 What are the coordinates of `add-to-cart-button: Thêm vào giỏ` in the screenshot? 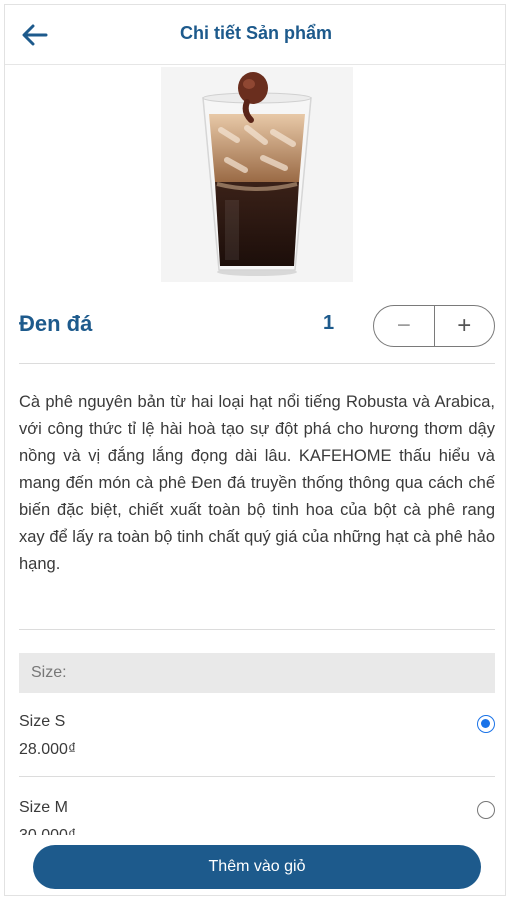 It's located at (257, 867).